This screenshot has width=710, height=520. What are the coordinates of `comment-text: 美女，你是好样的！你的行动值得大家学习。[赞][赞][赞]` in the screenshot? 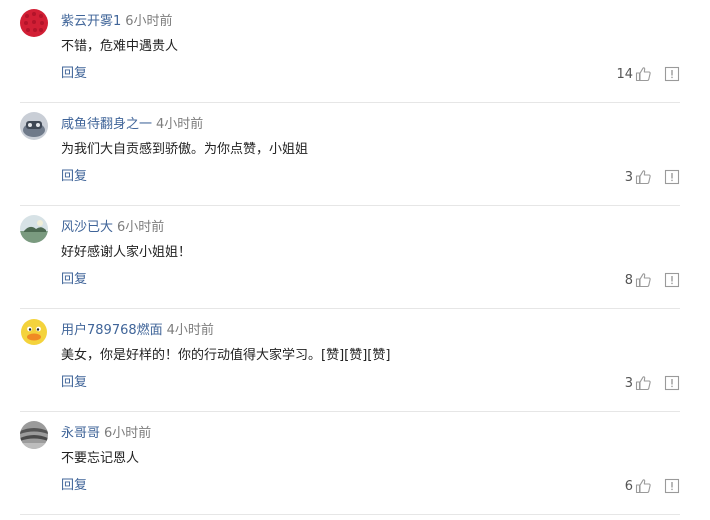 It's located at (226, 355).